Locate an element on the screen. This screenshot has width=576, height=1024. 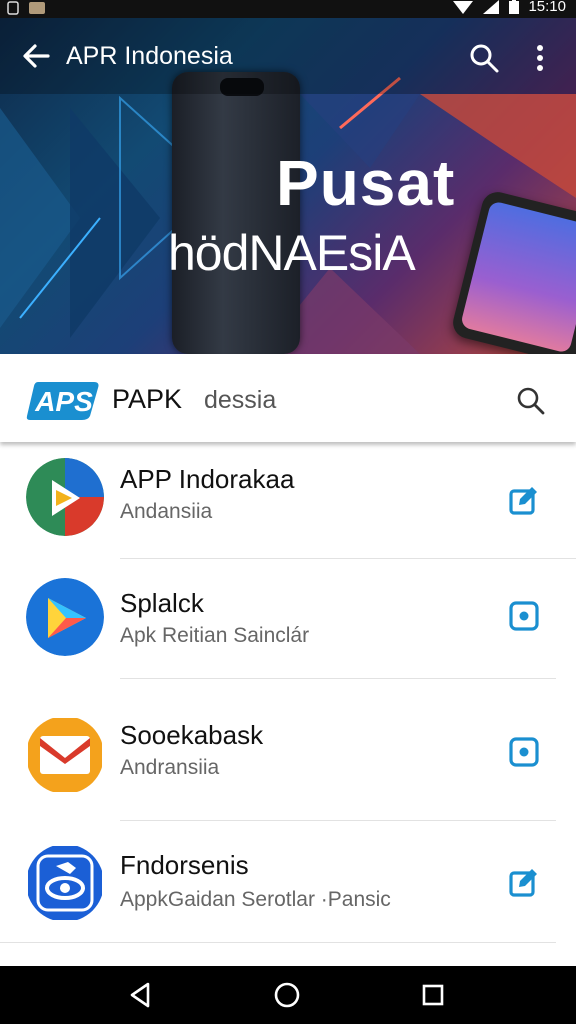
recents-square-icon is located at coordinates (433, 995).